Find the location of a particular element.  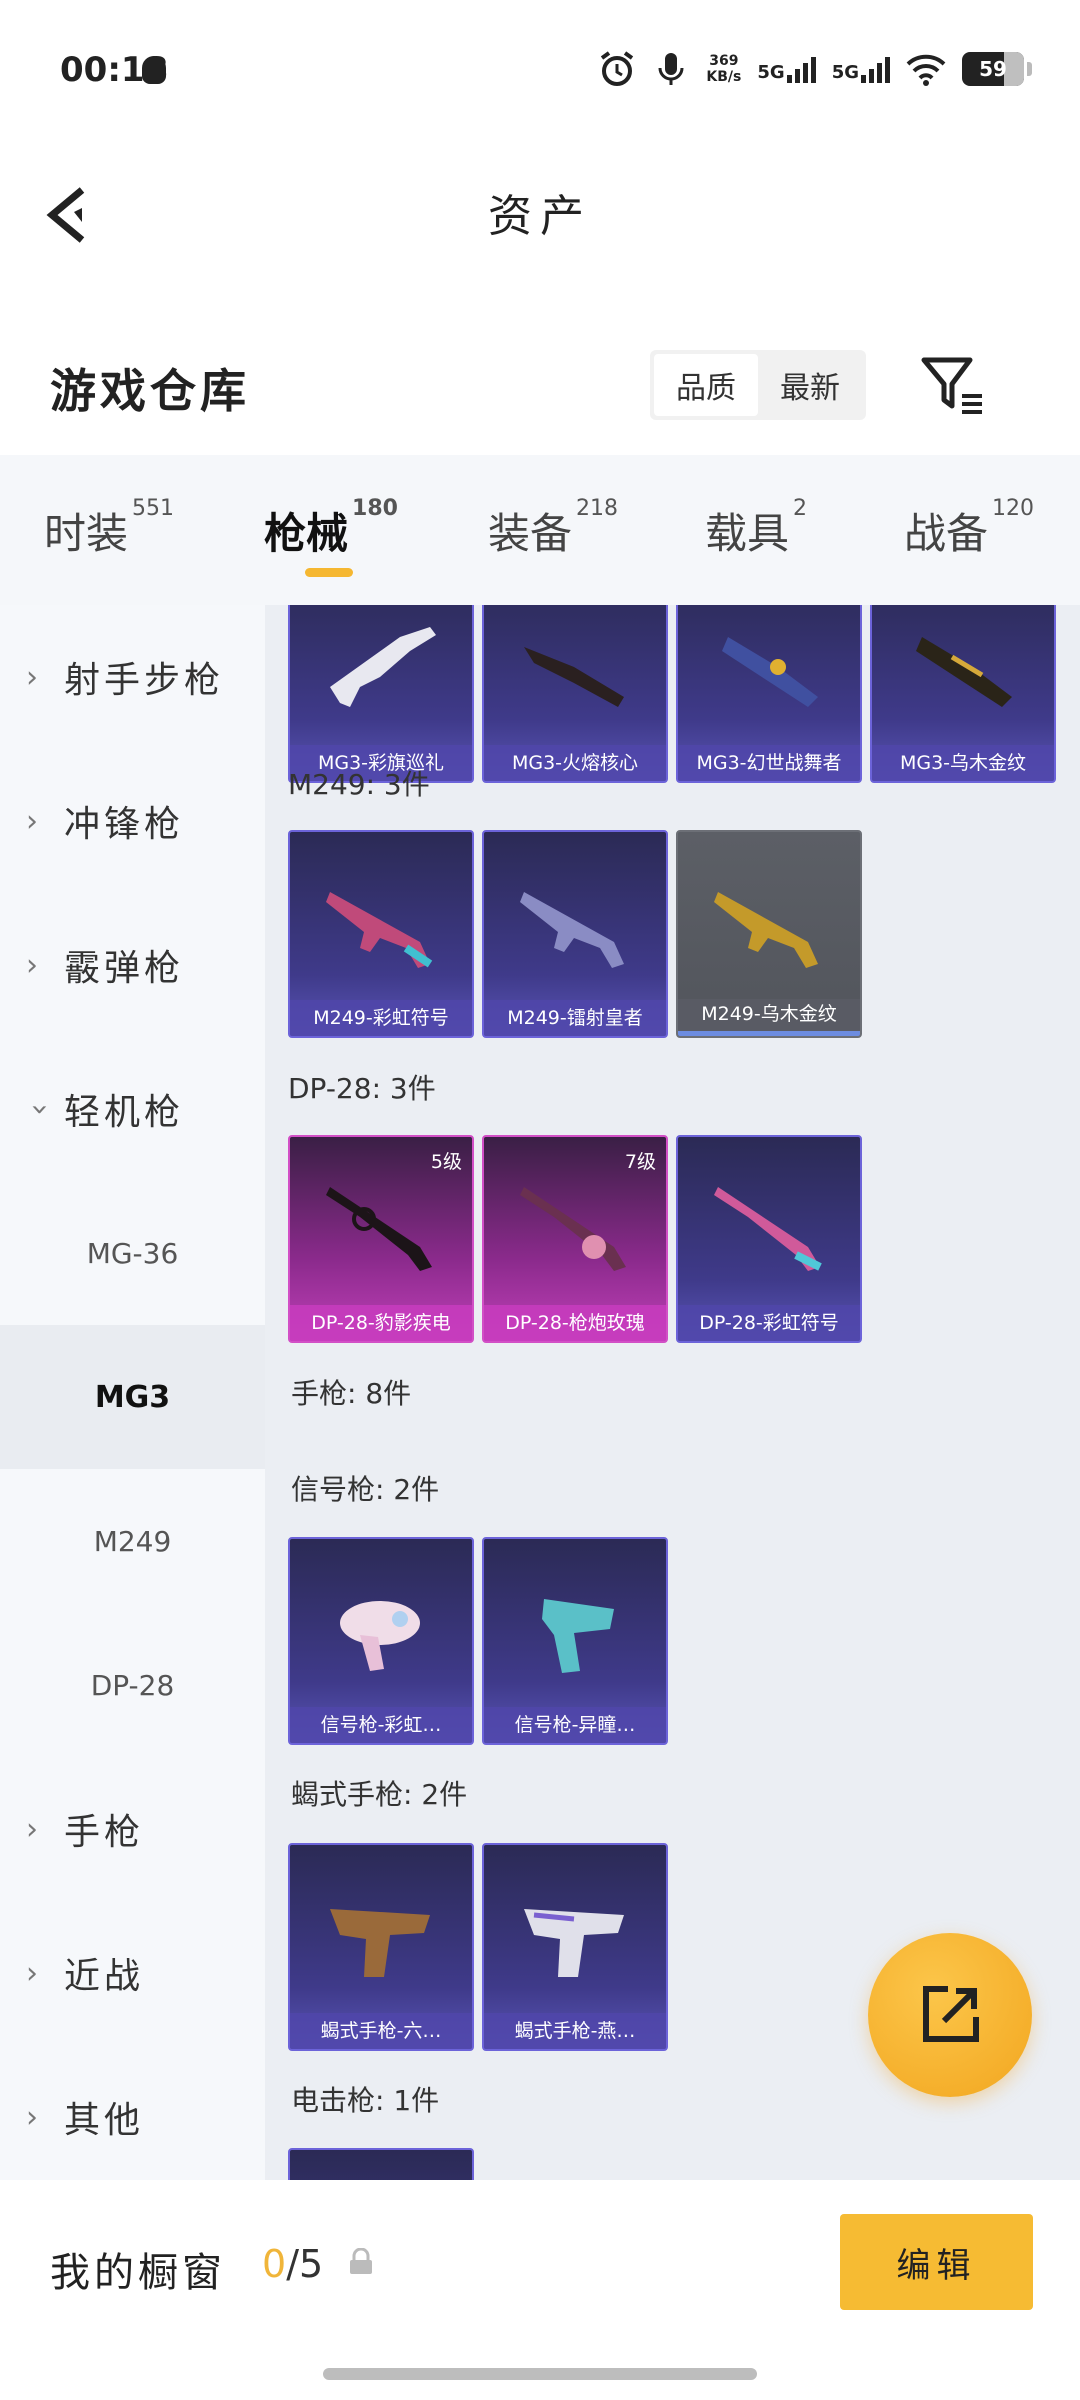

sidebar-sub-m249: M249 is located at coordinates (132, 1541).